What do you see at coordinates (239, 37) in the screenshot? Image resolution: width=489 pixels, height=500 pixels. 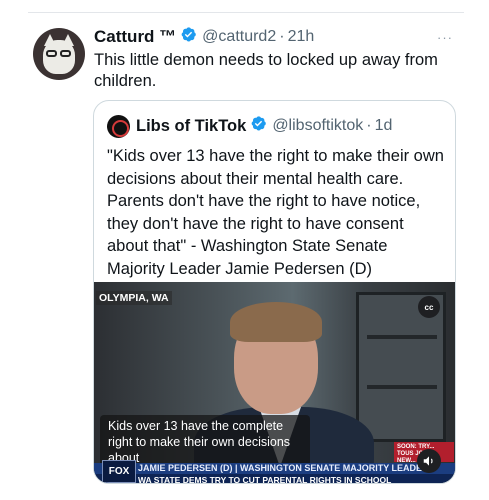 I see `author-handle: @catturd2` at bounding box center [239, 37].